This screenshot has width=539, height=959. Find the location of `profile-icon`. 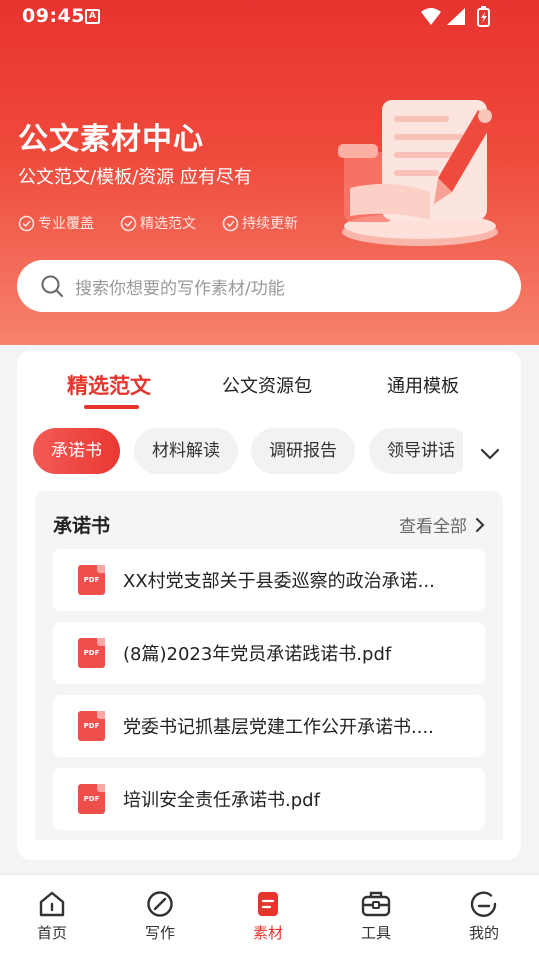

profile-icon is located at coordinates (483, 904).